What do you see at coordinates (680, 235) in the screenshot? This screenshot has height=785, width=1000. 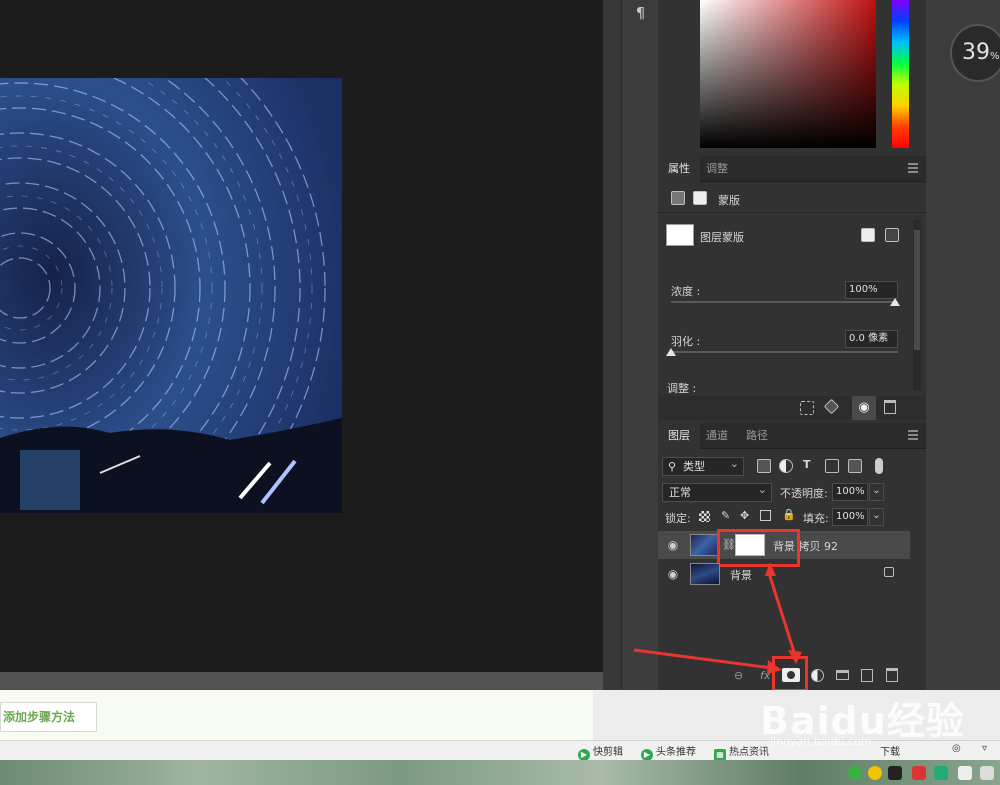 I see `layer-mask-thumbnail` at bounding box center [680, 235].